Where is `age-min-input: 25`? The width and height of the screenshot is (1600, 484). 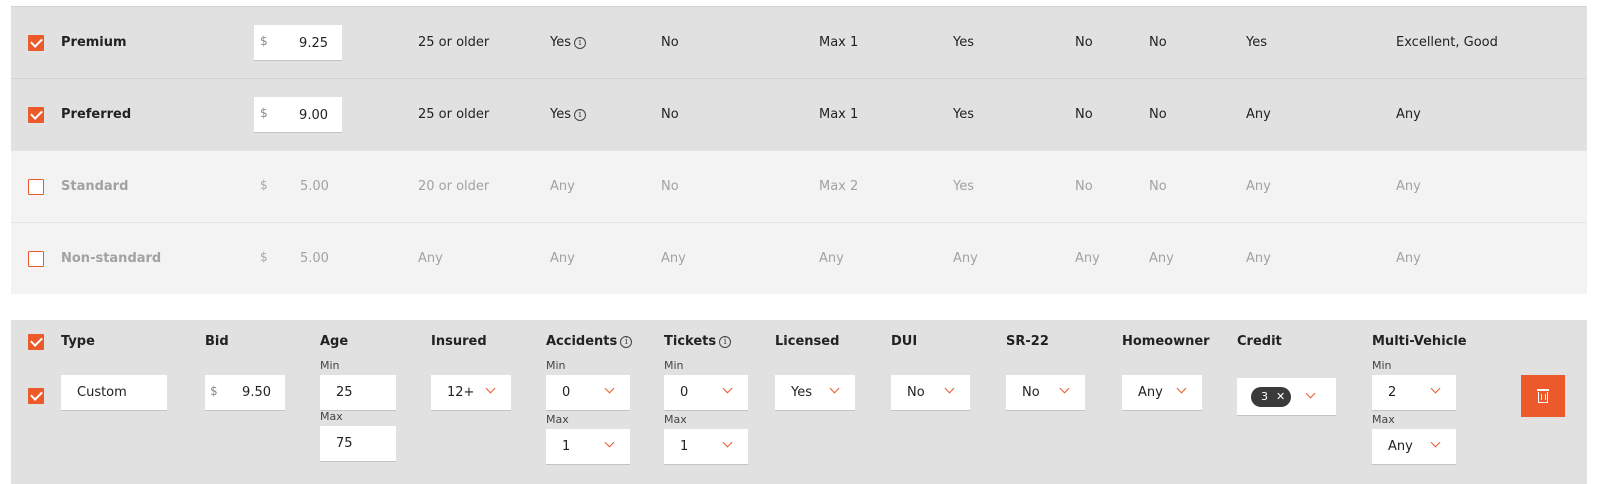 age-min-input: 25 is located at coordinates (358, 393).